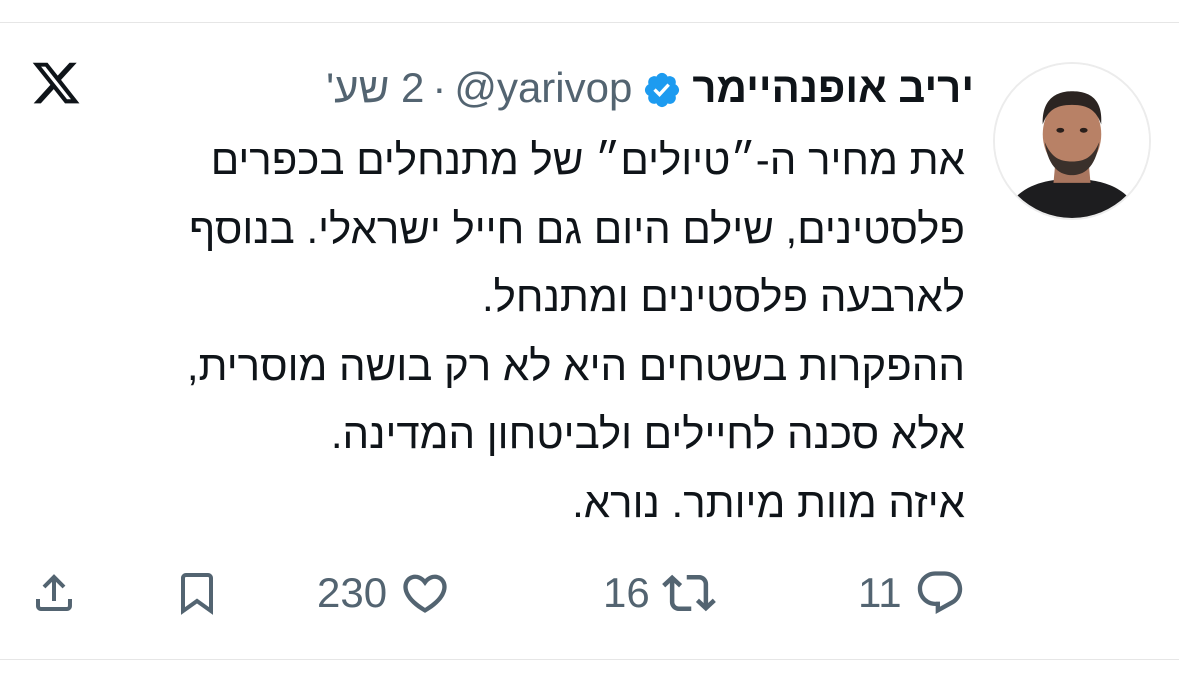 This screenshot has height=679, width=1179. I want to click on action-bar: 230 16 11, so click(589, 593).